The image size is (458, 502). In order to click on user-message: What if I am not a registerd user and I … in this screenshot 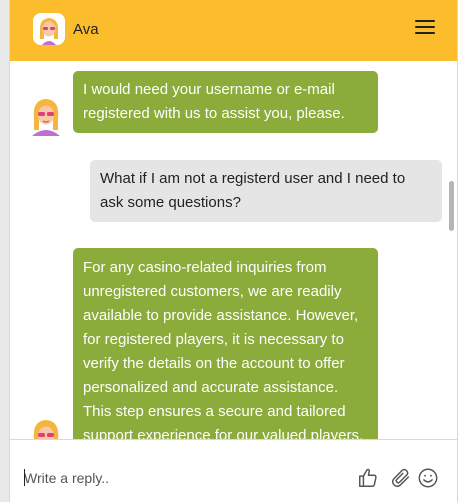, I will do `click(266, 191)`.